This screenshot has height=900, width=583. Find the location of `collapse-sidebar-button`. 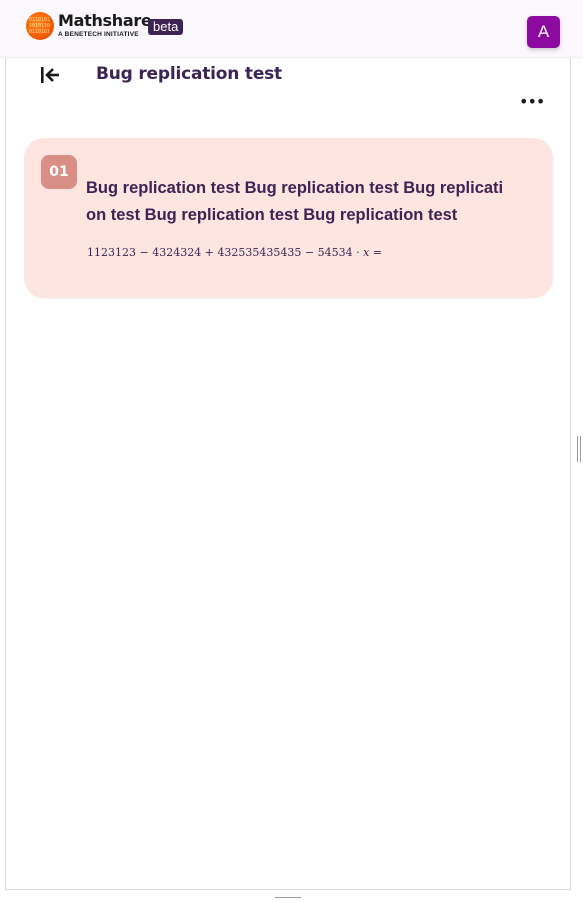

collapse-sidebar-button is located at coordinates (50, 75).